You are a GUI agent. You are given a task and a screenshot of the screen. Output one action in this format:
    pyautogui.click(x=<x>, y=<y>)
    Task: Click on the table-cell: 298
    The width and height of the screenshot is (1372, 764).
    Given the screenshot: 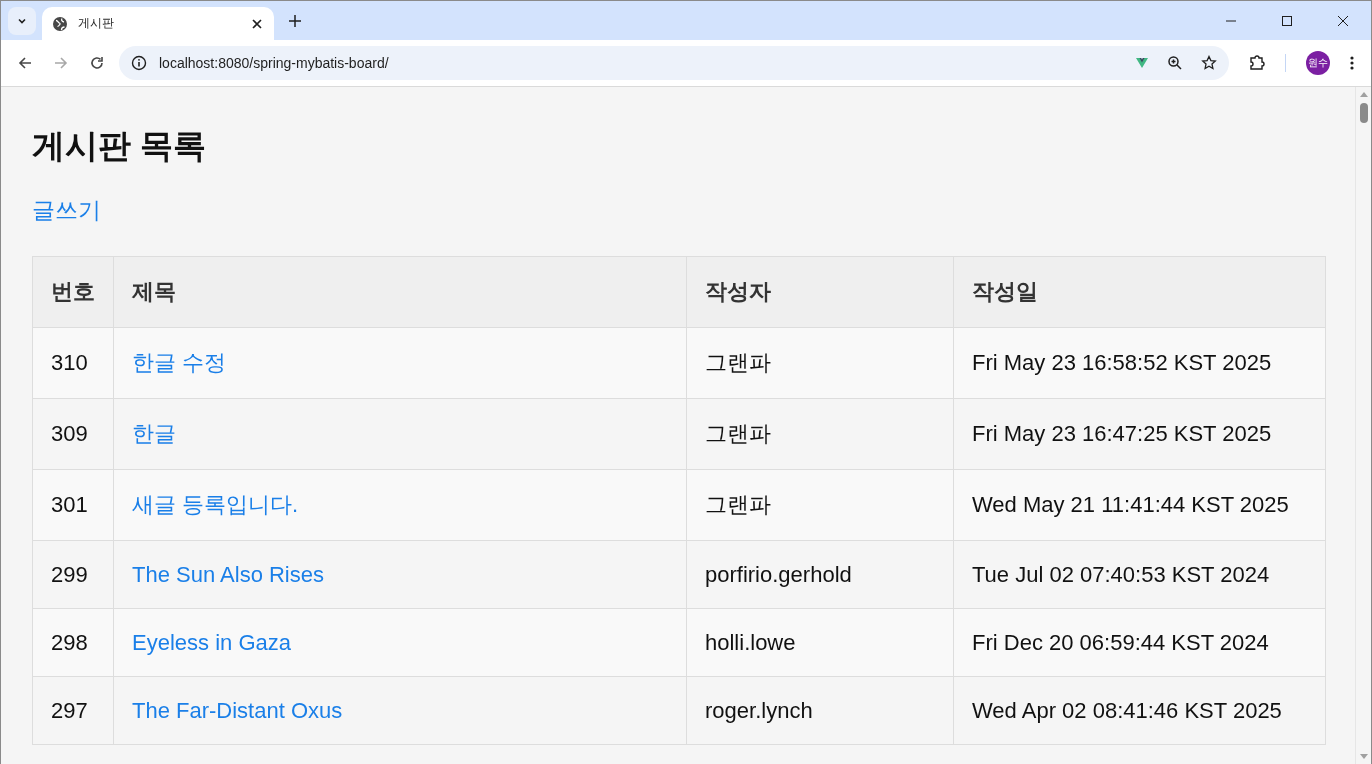 What is the action you would take?
    pyautogui.click(x=73, y=642)
    